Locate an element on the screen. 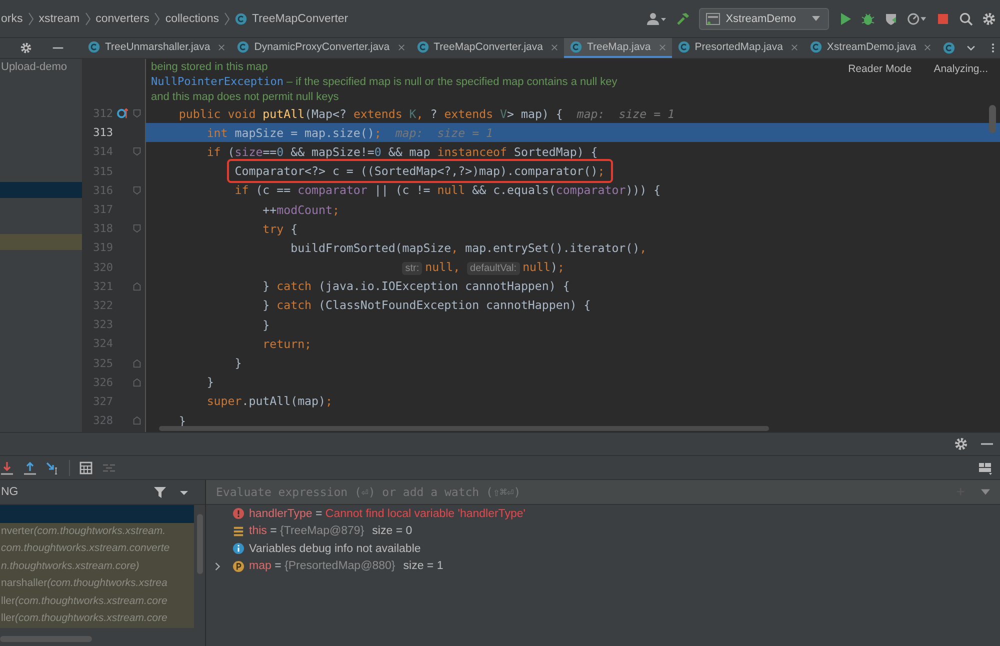  override-icon is located at coordinates (122, 114).